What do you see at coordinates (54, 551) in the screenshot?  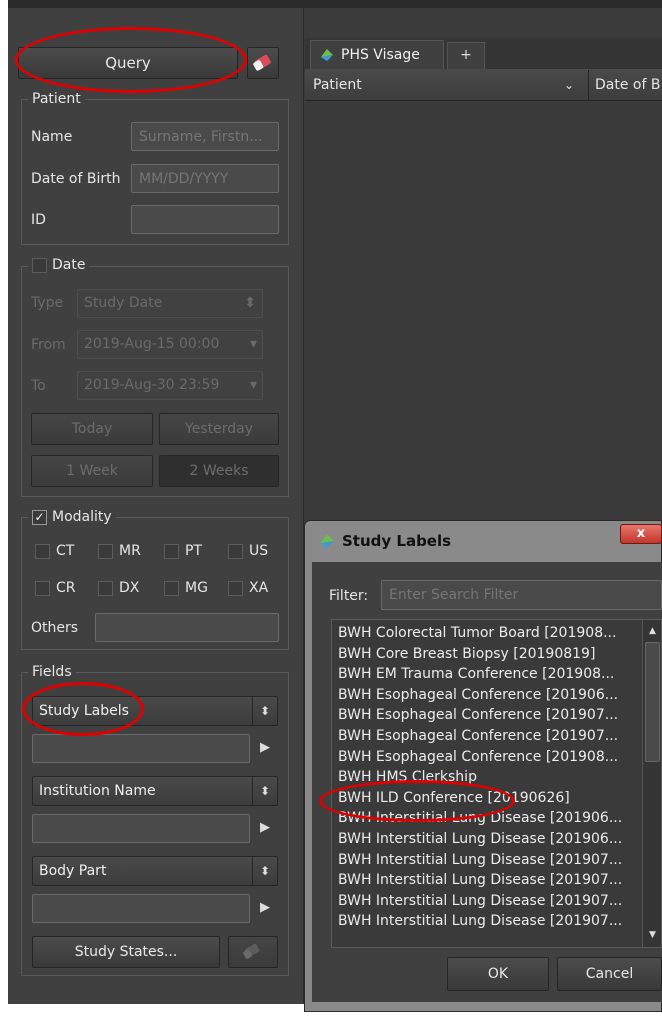 I see `modality-ct: CT` at bounding box center [54, 551].